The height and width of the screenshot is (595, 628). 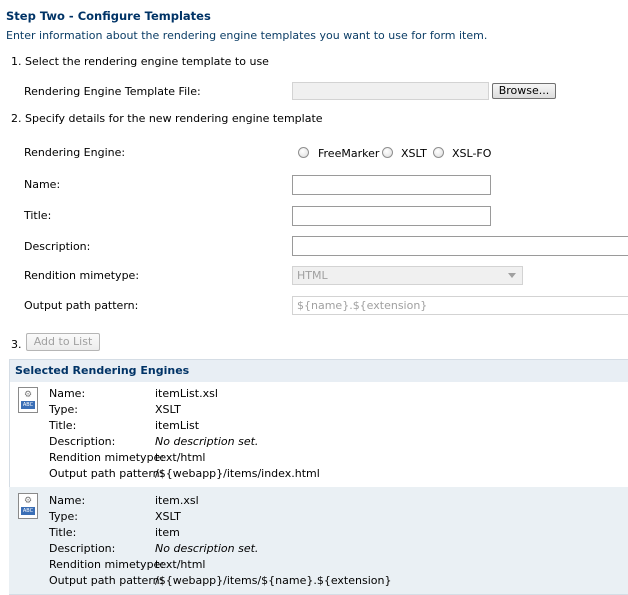 What do you see at coordinates (460, 305) in the screenshot?
I see `output-path-input: ${name}.${extension}` at bounding box center [460, 305].